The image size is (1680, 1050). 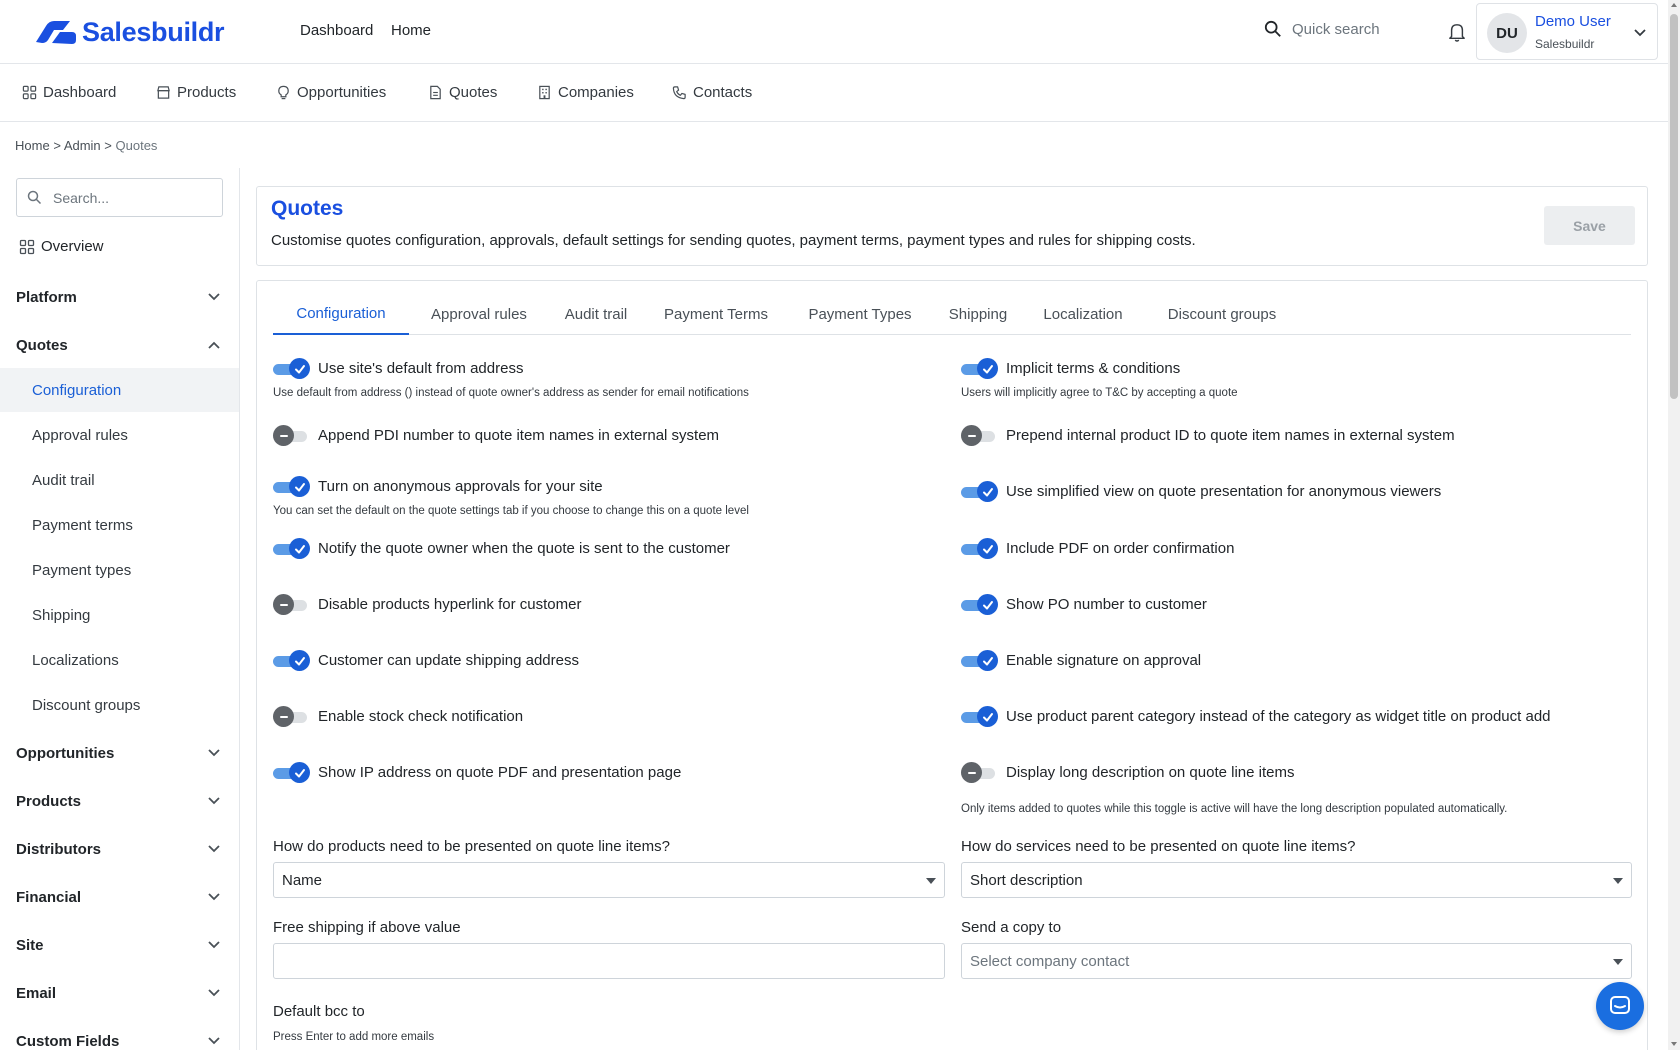 What do you see at coordinates (118, 753) in the screenshot?
I see `sidebar-group-opportunities: Opportunities` at bounding box center [118, 753].